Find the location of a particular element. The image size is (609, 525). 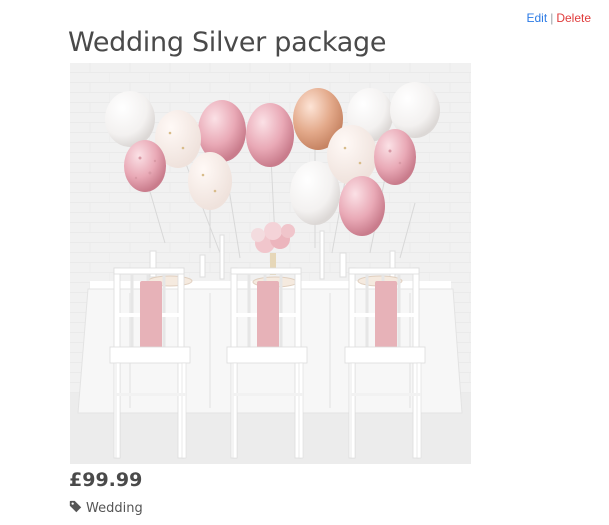

product-price: £99.99 is located at coordinates (106, 480).